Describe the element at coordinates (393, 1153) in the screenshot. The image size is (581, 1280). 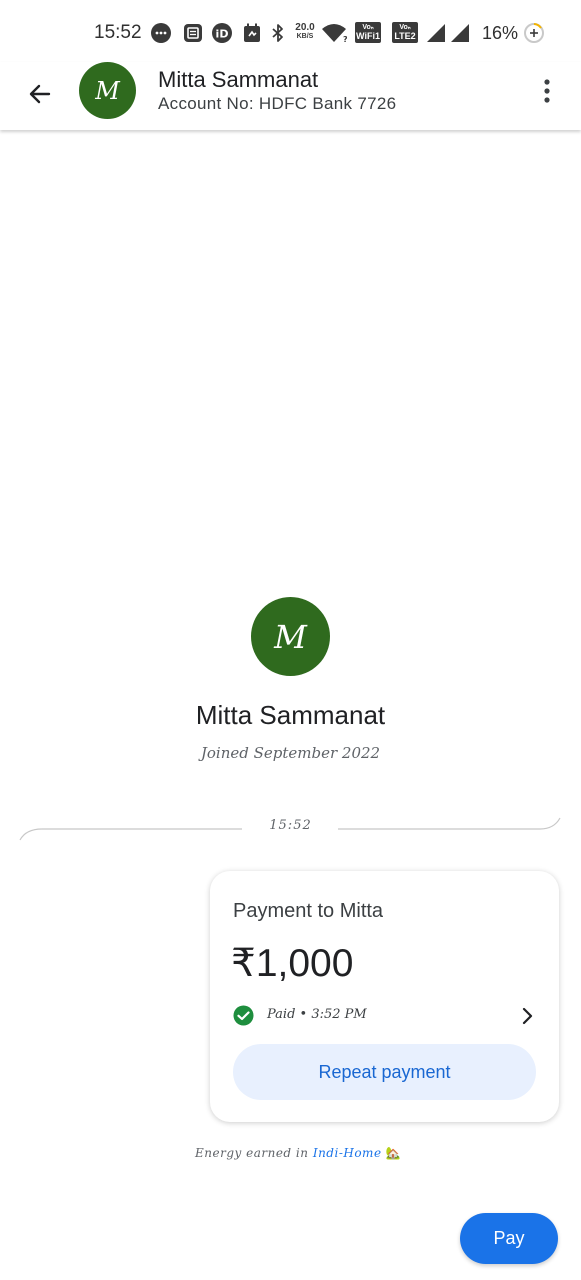
I see `house-emoji-icon: 🏡` at that location.